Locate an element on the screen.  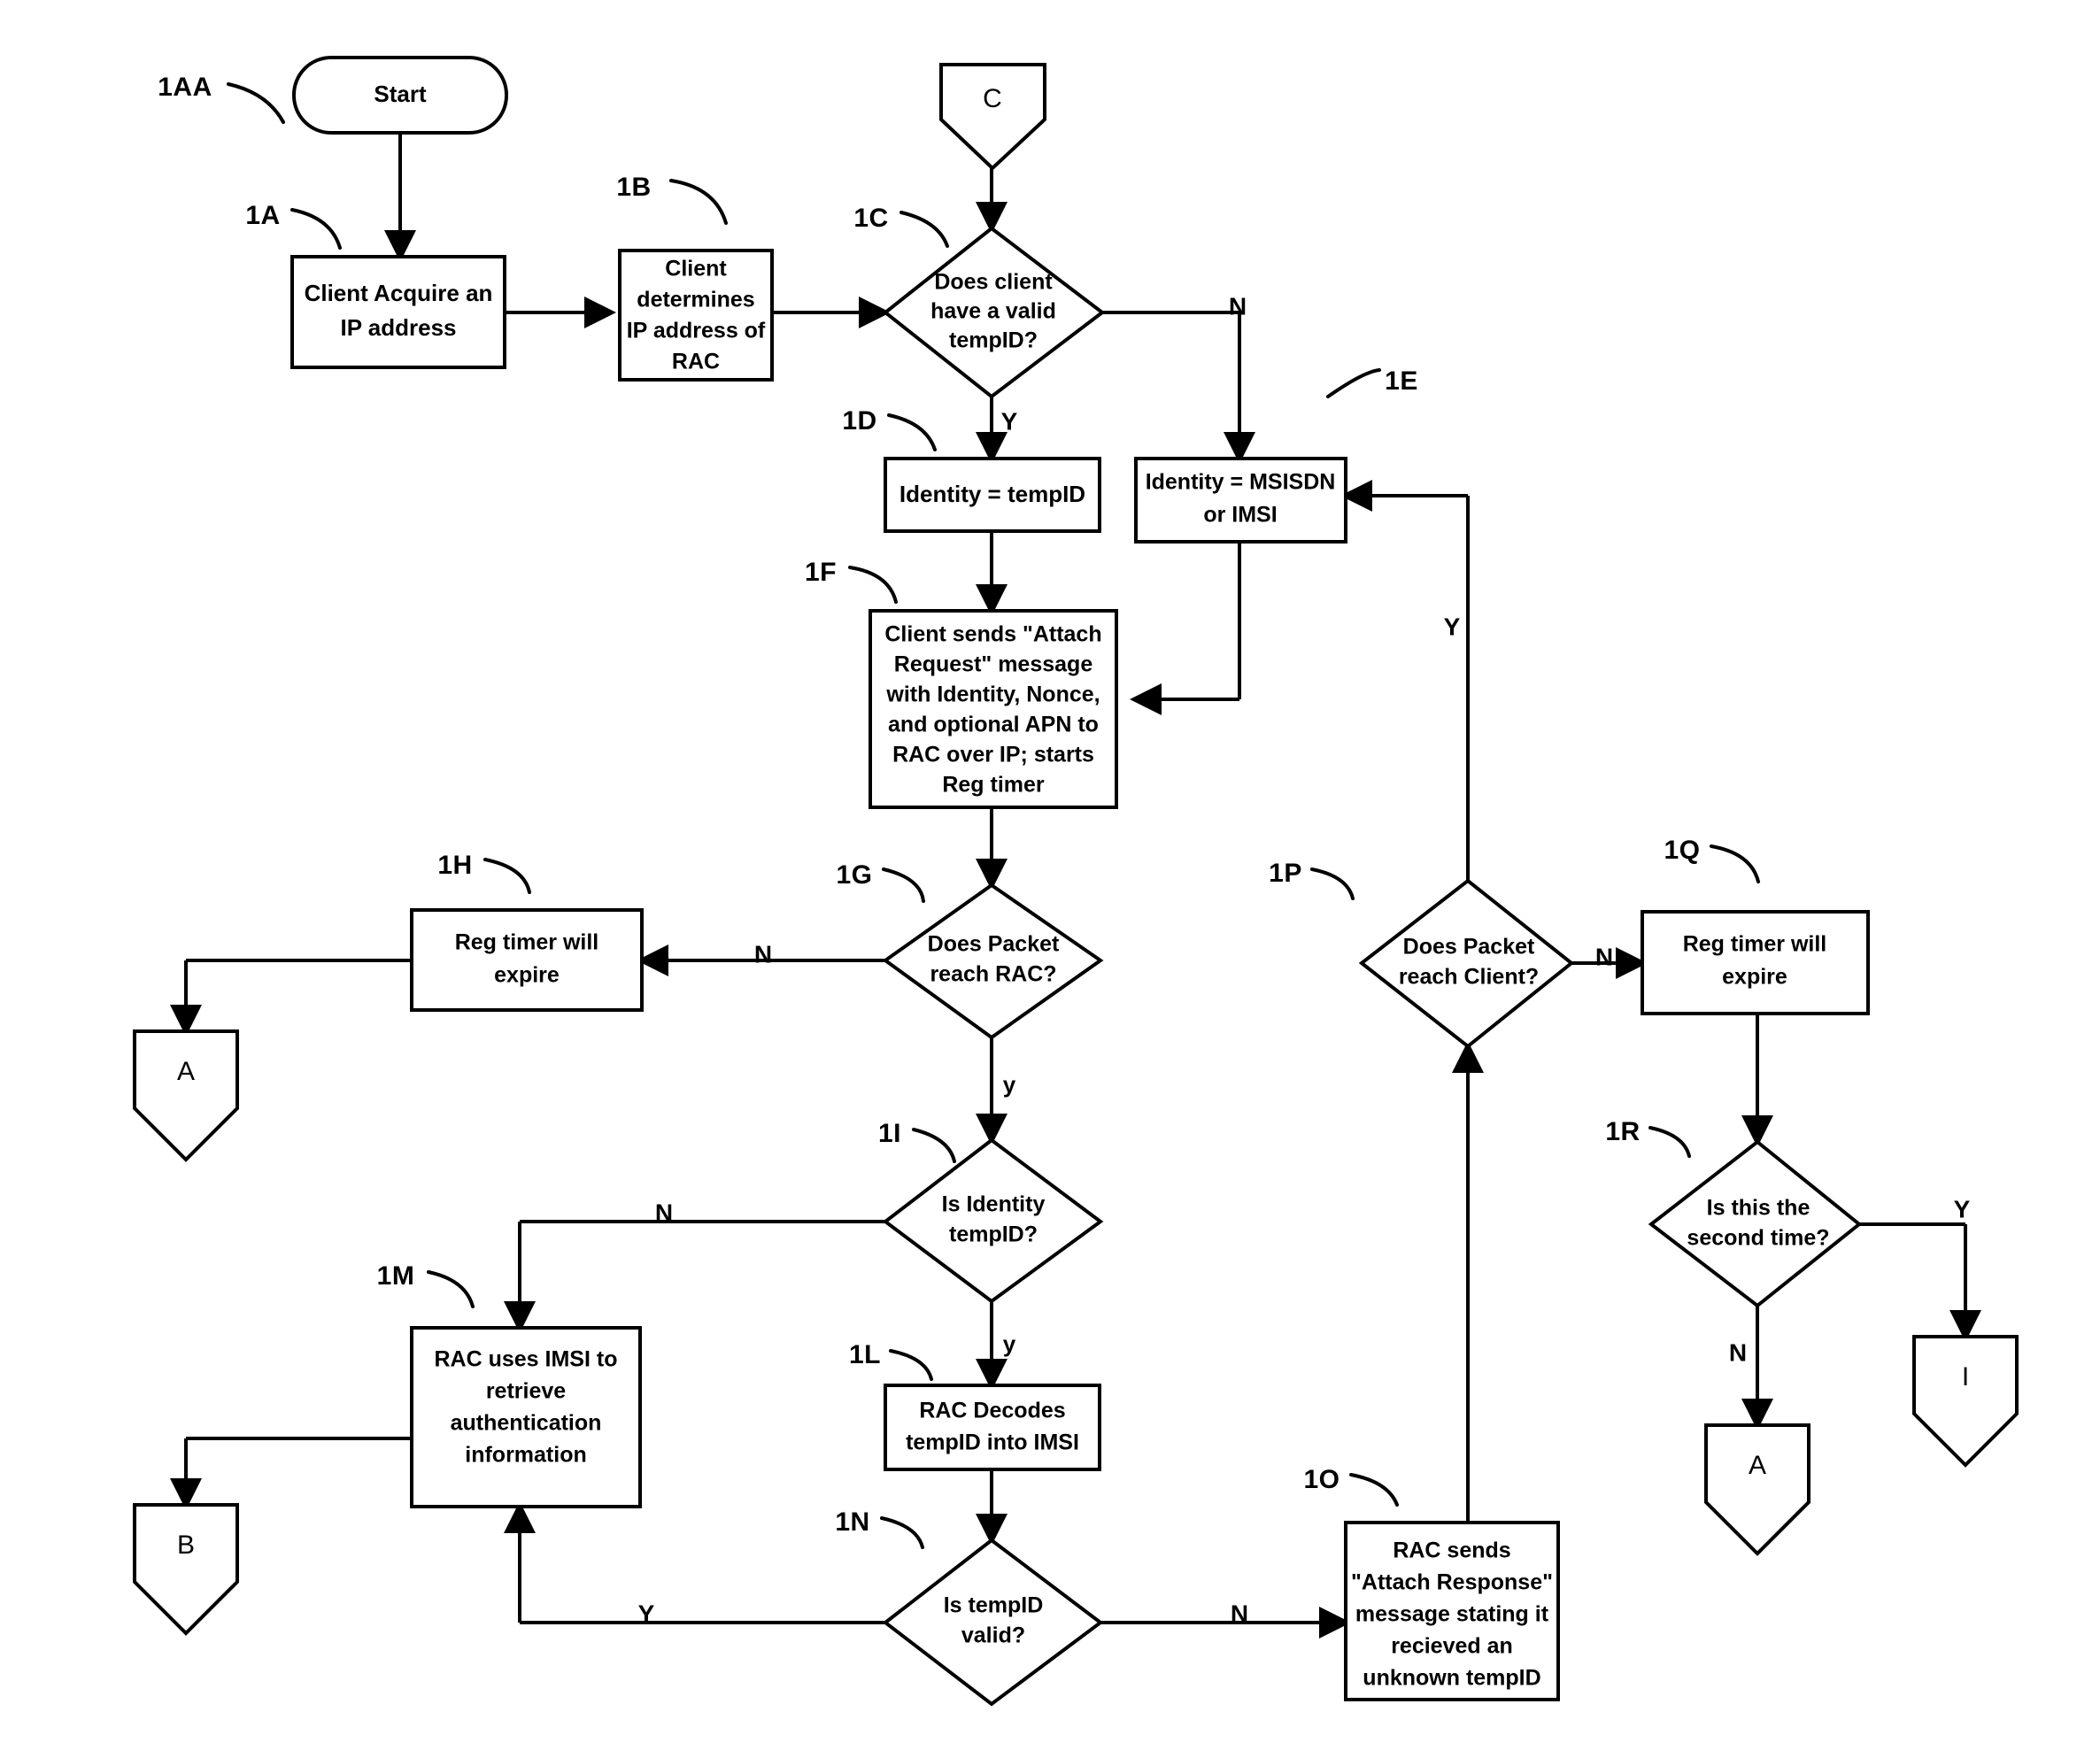
edge-label-packet-client-yes: Y is located at coordinates (1453, 626).